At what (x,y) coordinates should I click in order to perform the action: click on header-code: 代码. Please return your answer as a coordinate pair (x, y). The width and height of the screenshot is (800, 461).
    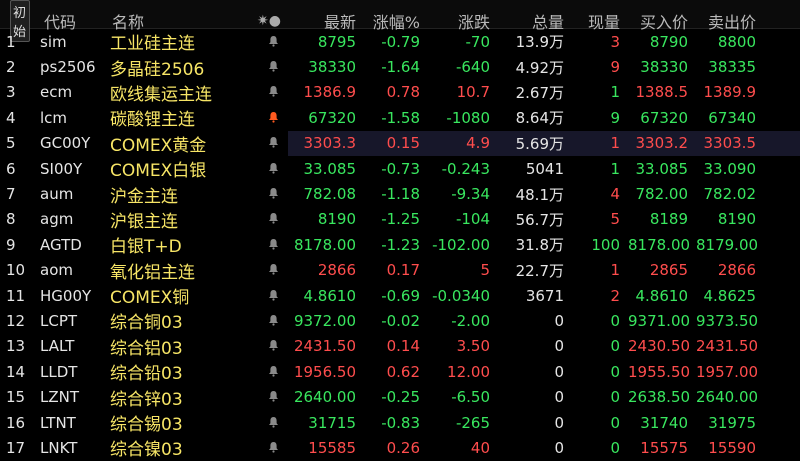
    Looking at the image, I should click on (72, 21).